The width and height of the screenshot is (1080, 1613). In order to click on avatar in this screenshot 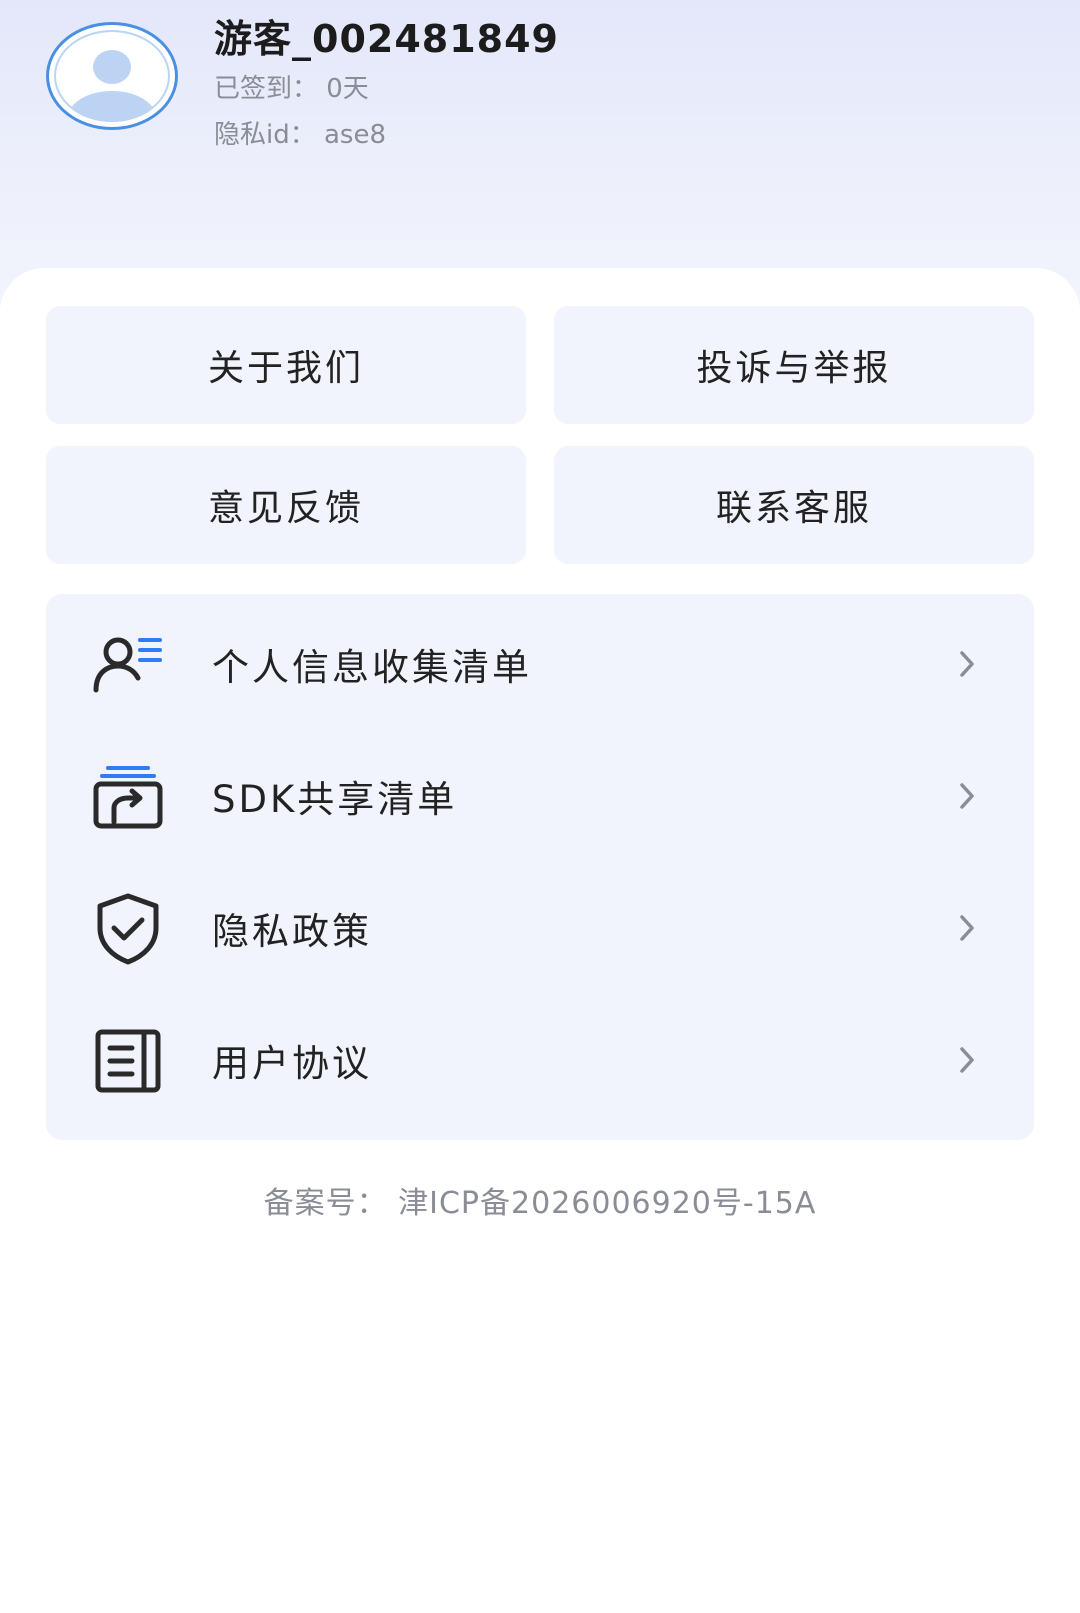, I will do `click(112, 76)`.